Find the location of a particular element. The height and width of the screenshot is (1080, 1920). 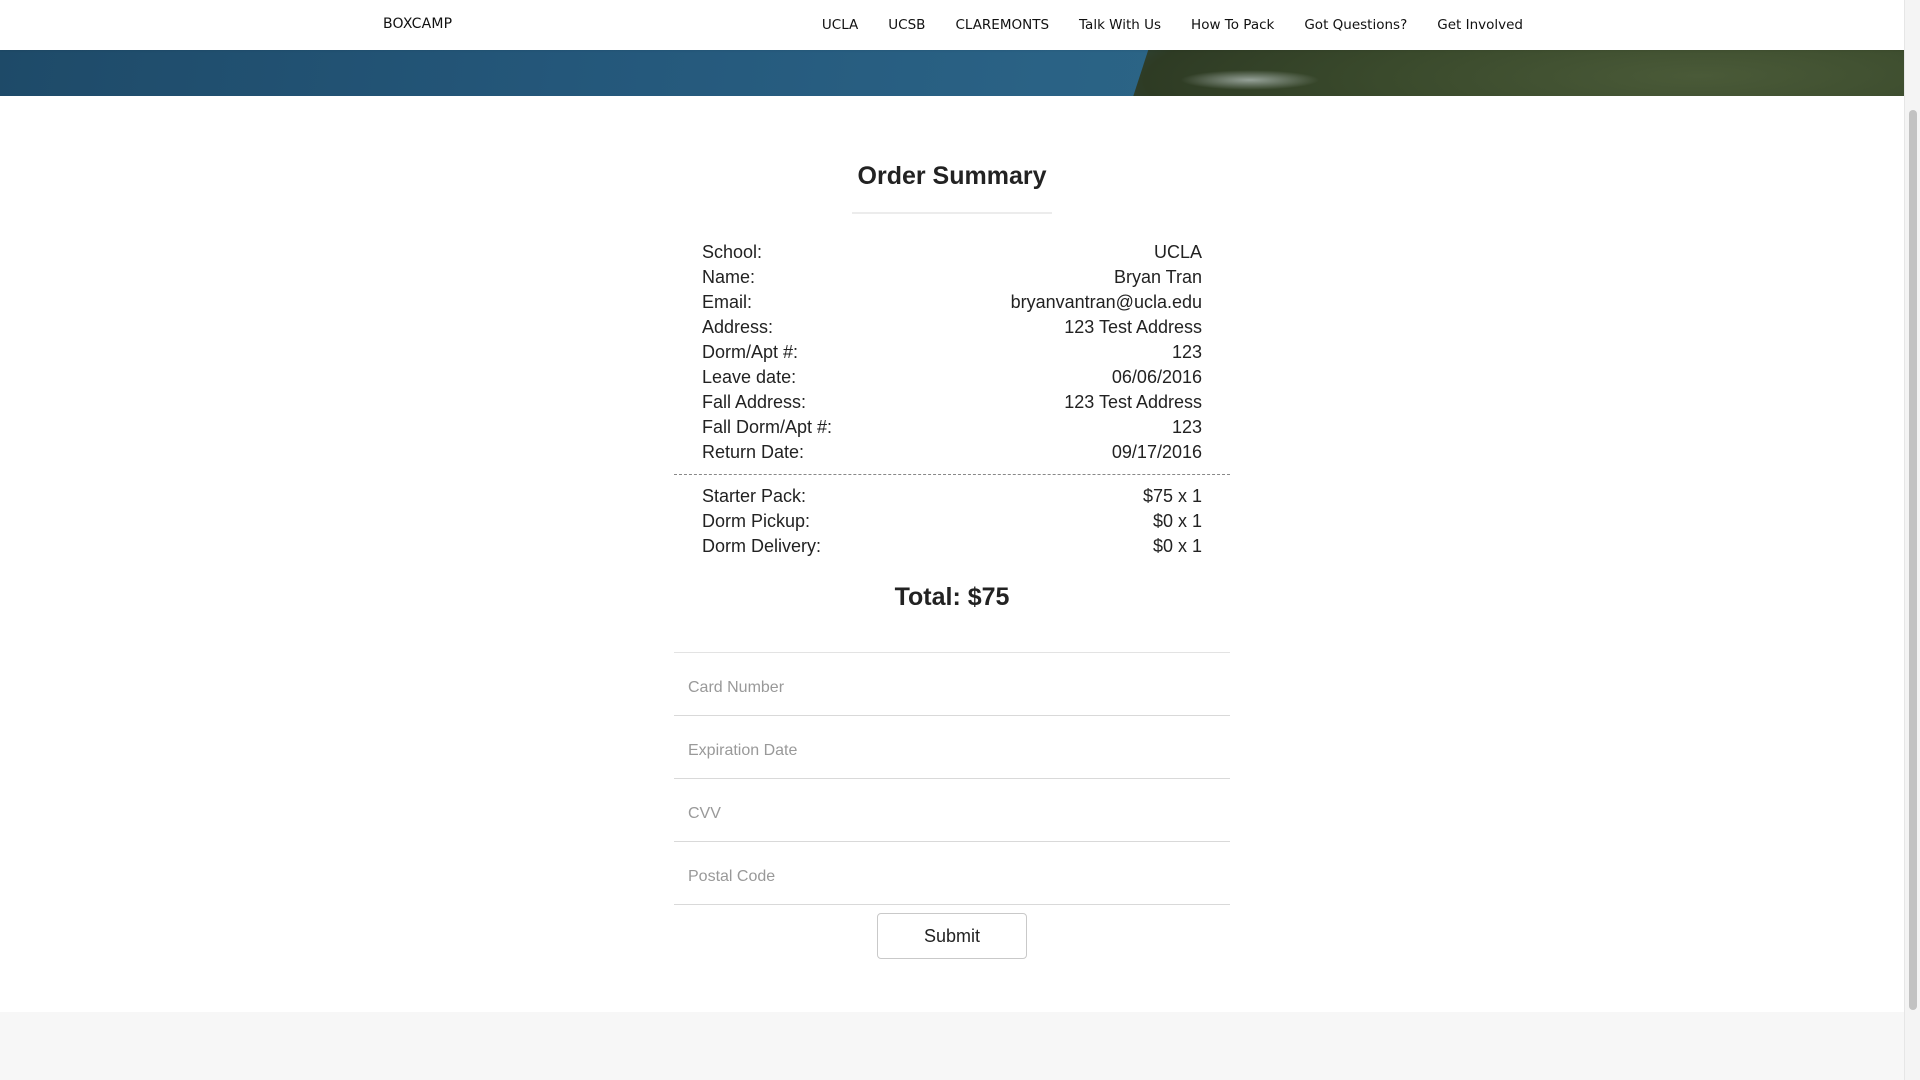

detail-label: Return Date: is located at coordinates (753, 452).